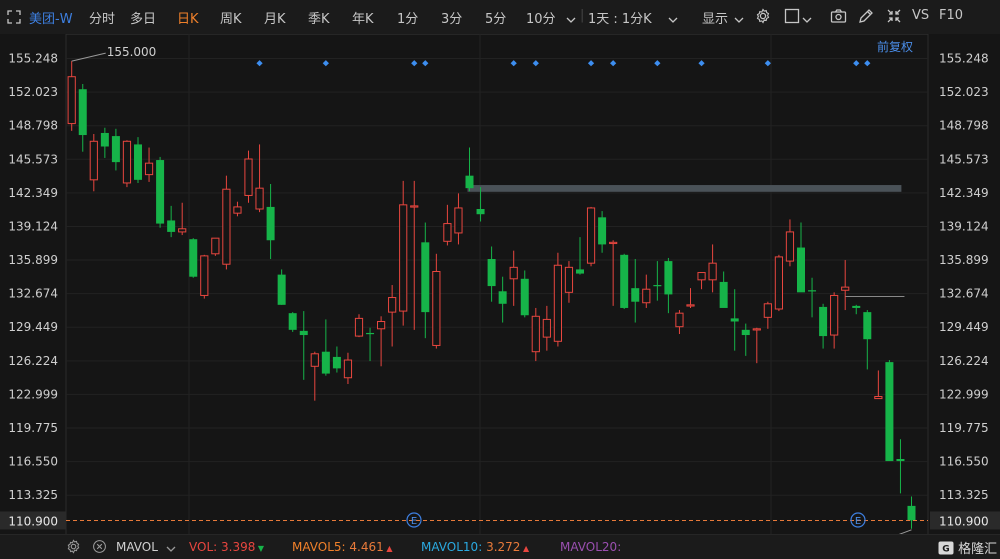 This screenshot has height=559, width=1000. What do you see at coordinates (838, 16) in the screenshot?
I see `camera-icon` at bounding box center [838, 16].